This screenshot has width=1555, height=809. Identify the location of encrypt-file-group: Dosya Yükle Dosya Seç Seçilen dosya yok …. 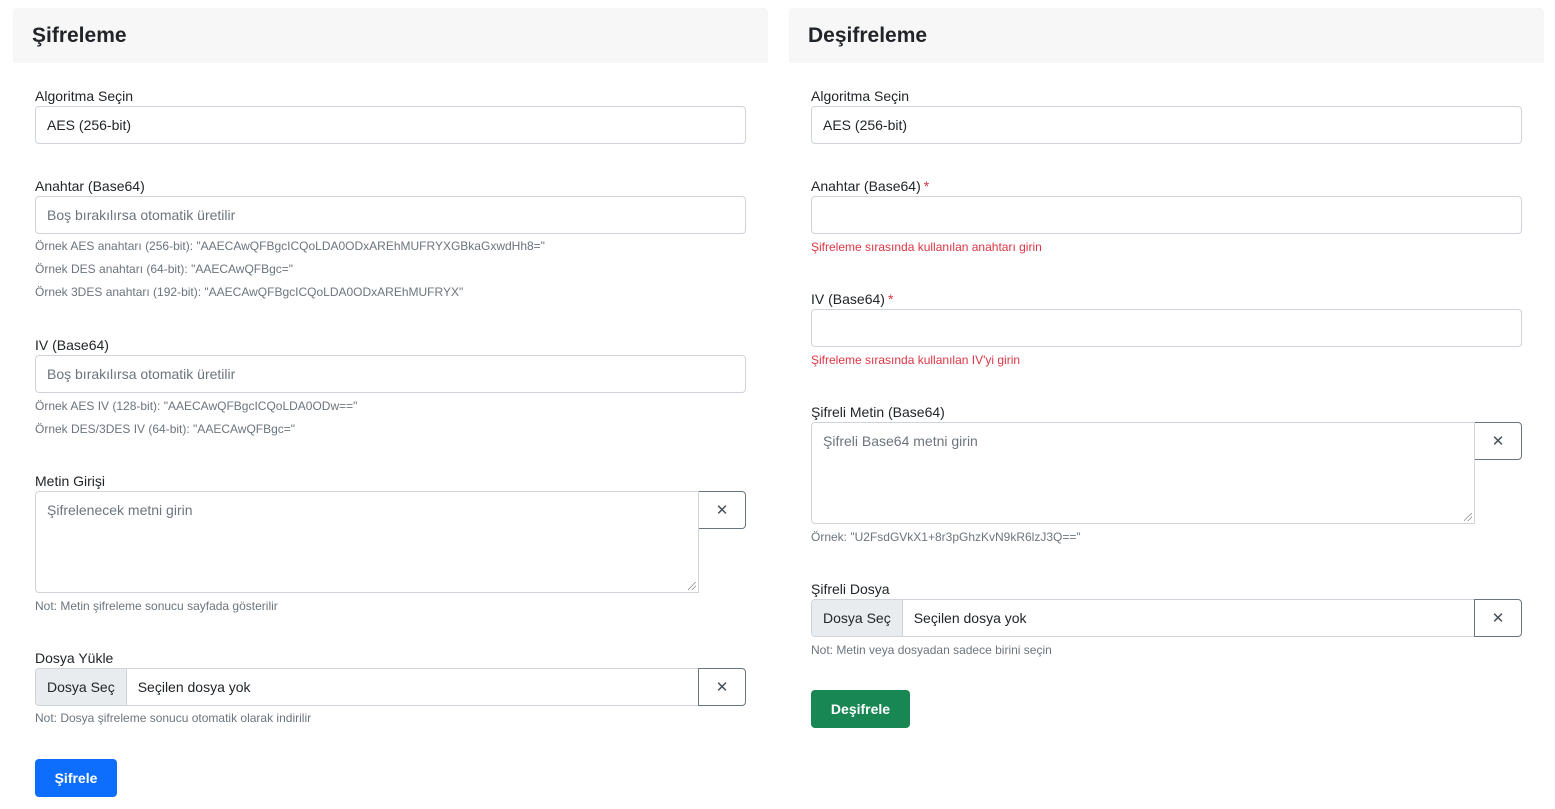
(390, 688).